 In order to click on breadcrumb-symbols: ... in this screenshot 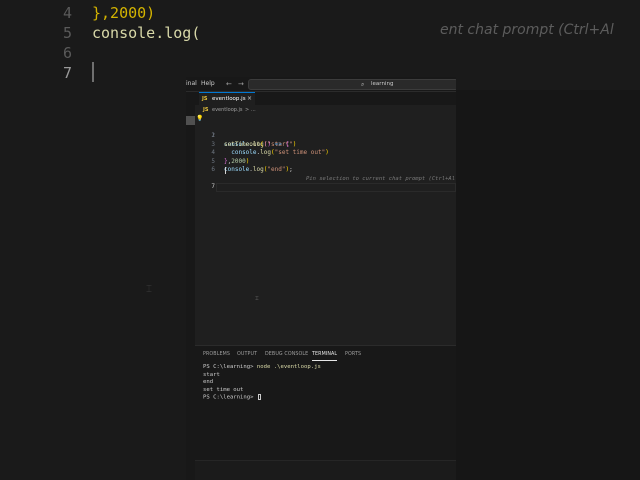, I will do `click(253, 110)`.